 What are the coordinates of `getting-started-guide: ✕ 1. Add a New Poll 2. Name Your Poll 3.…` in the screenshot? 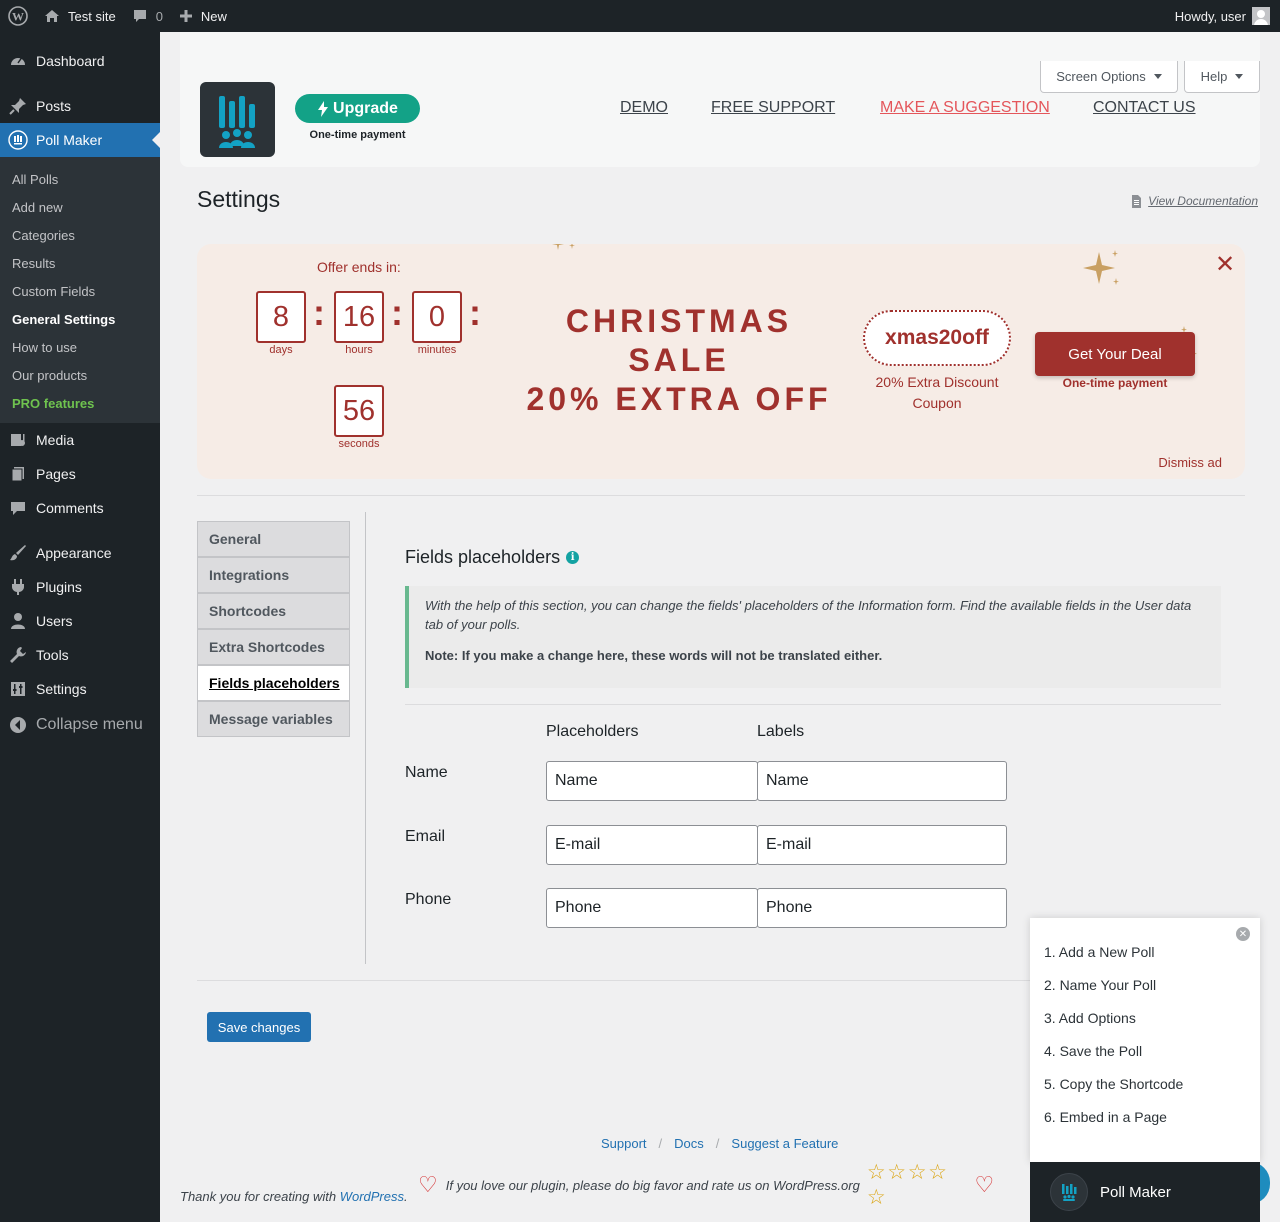 It's located at (1145, 1040).